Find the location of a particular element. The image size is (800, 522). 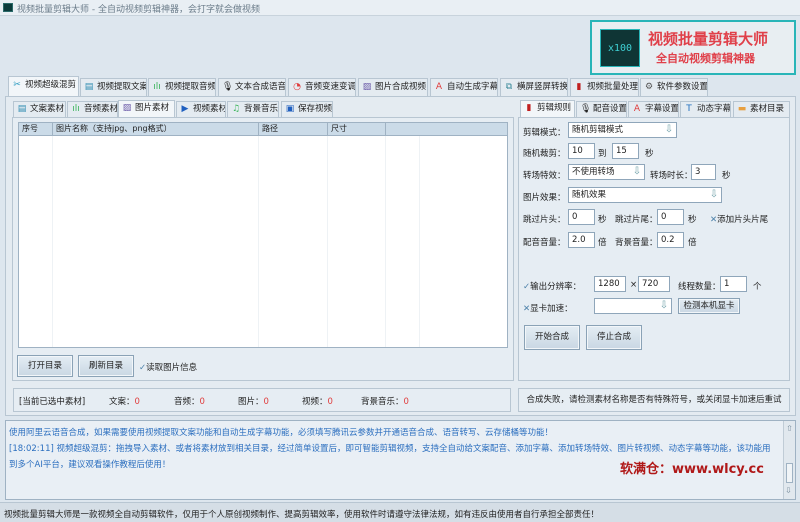

scissors-icon: ✂ is located at coordinates (17, 85).